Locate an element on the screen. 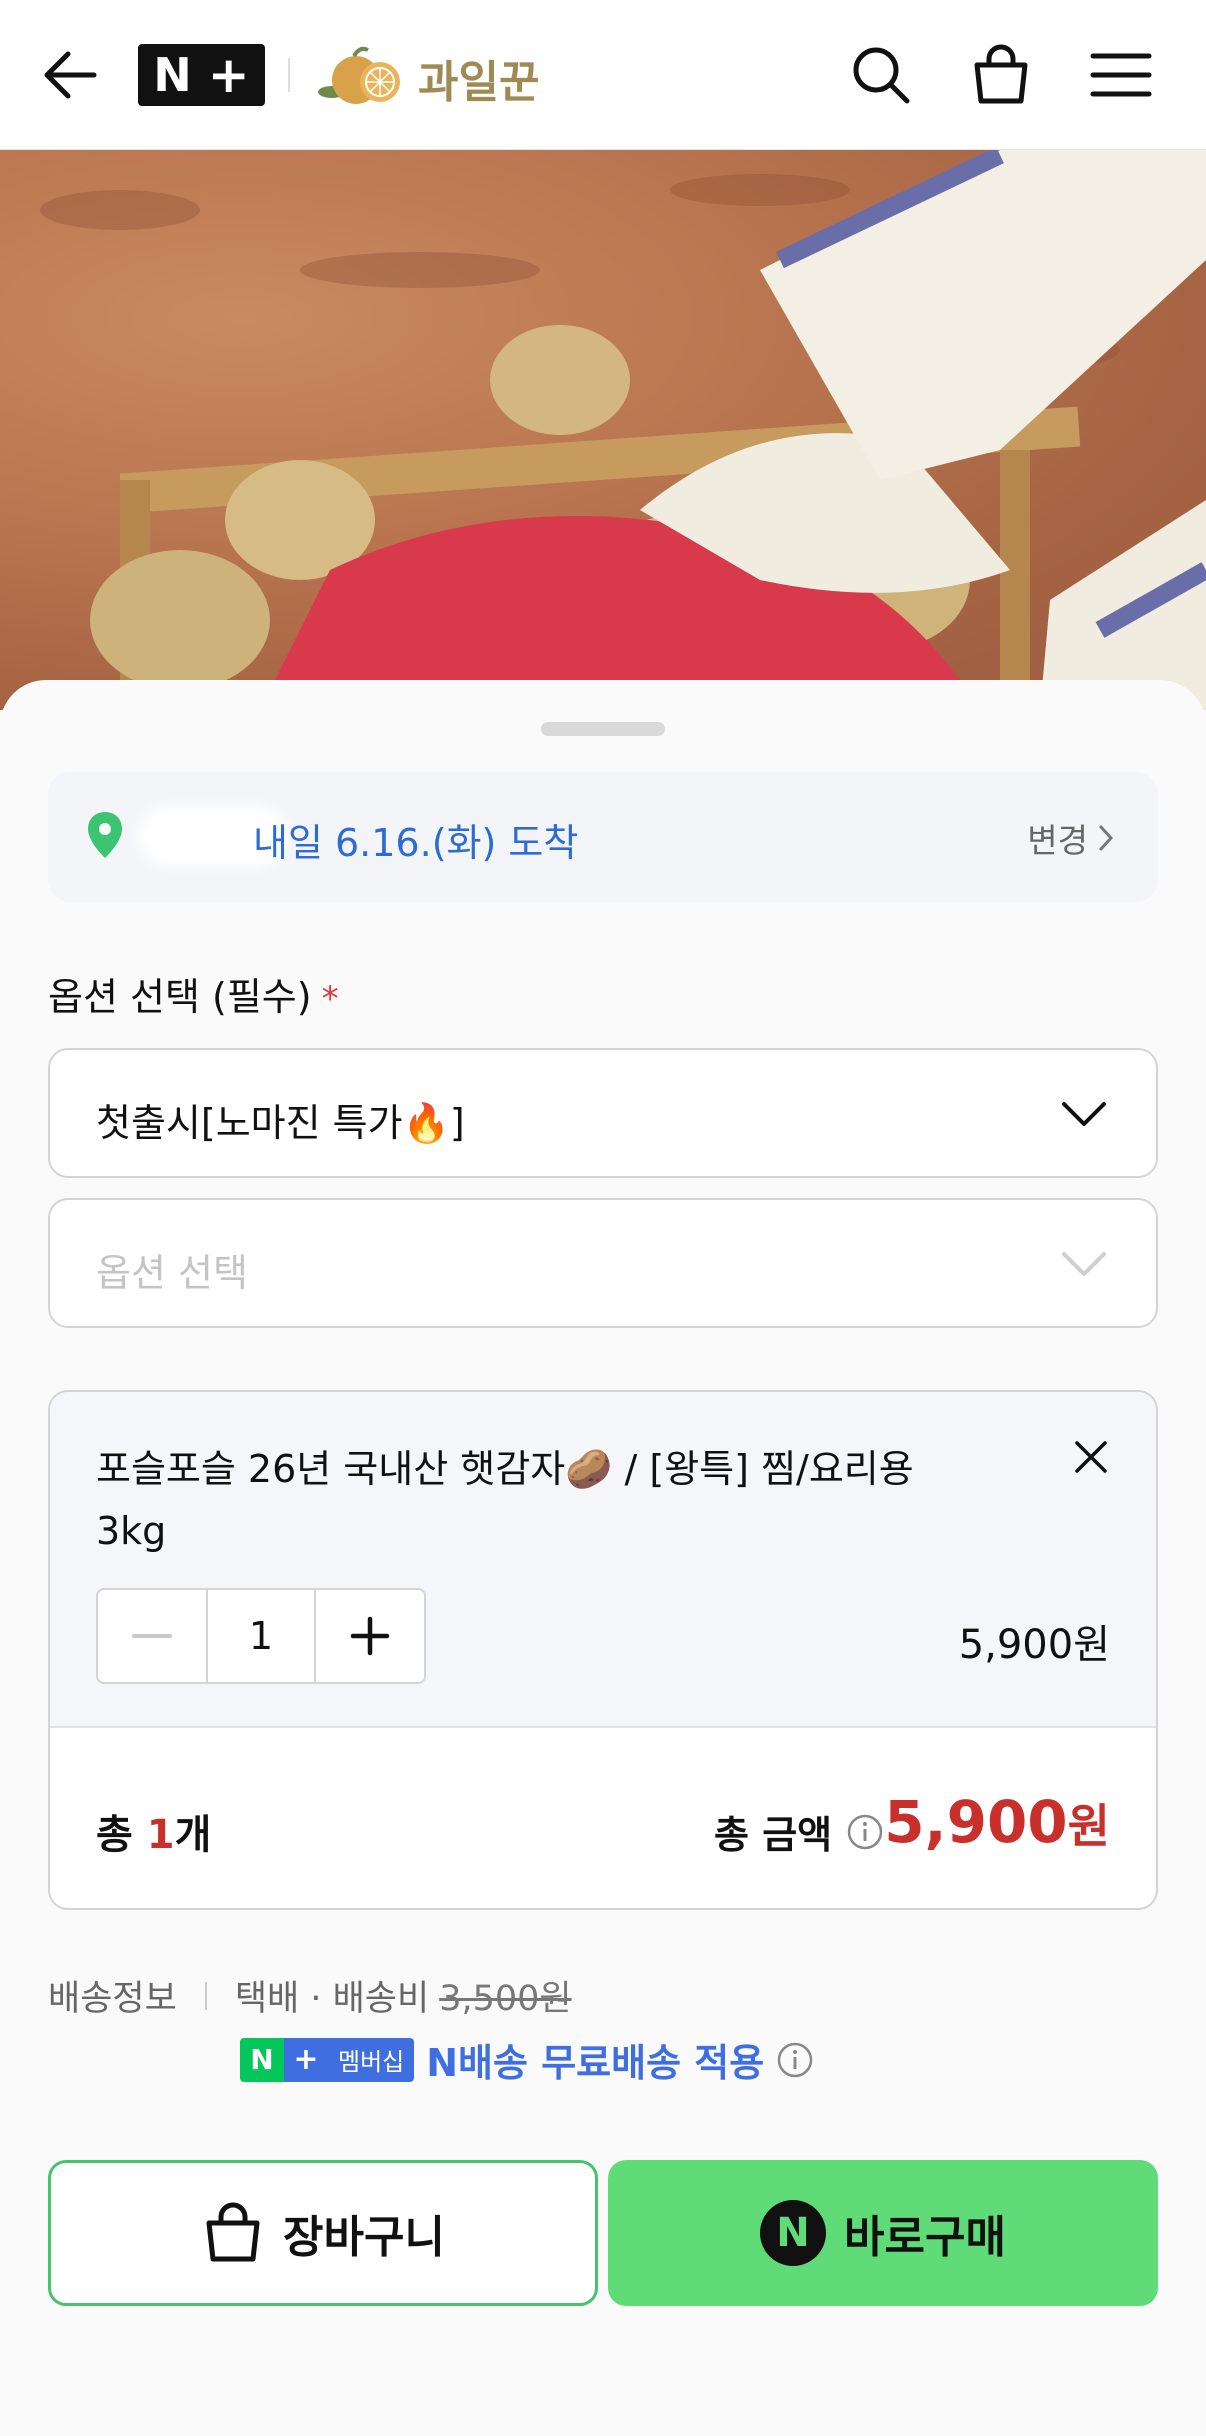 Image resolution: width=1206 pixels, height=2436 pixels. back-arrow-icon is located at coordinates (70, 75).